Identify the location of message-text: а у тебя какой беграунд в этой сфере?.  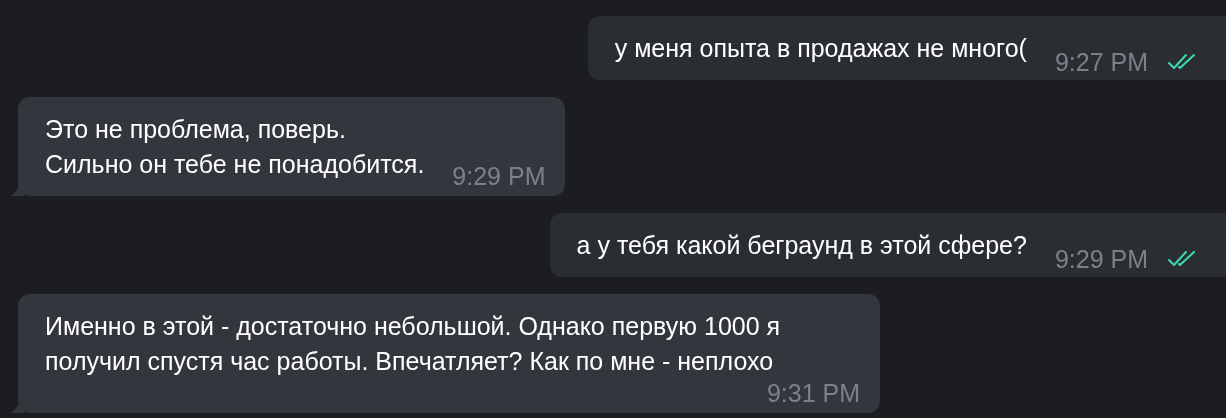
(801, 245).